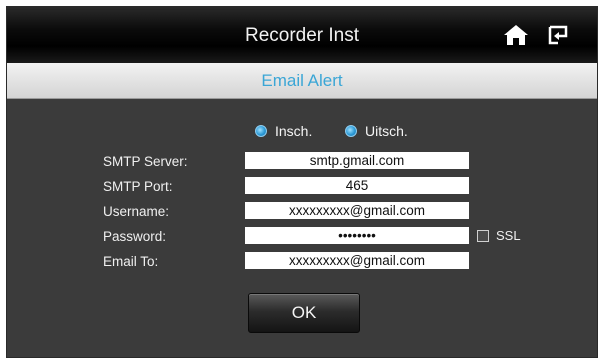  I want to click on username-field: xxxxxxxxx@gmail.com, so click(357, 210).